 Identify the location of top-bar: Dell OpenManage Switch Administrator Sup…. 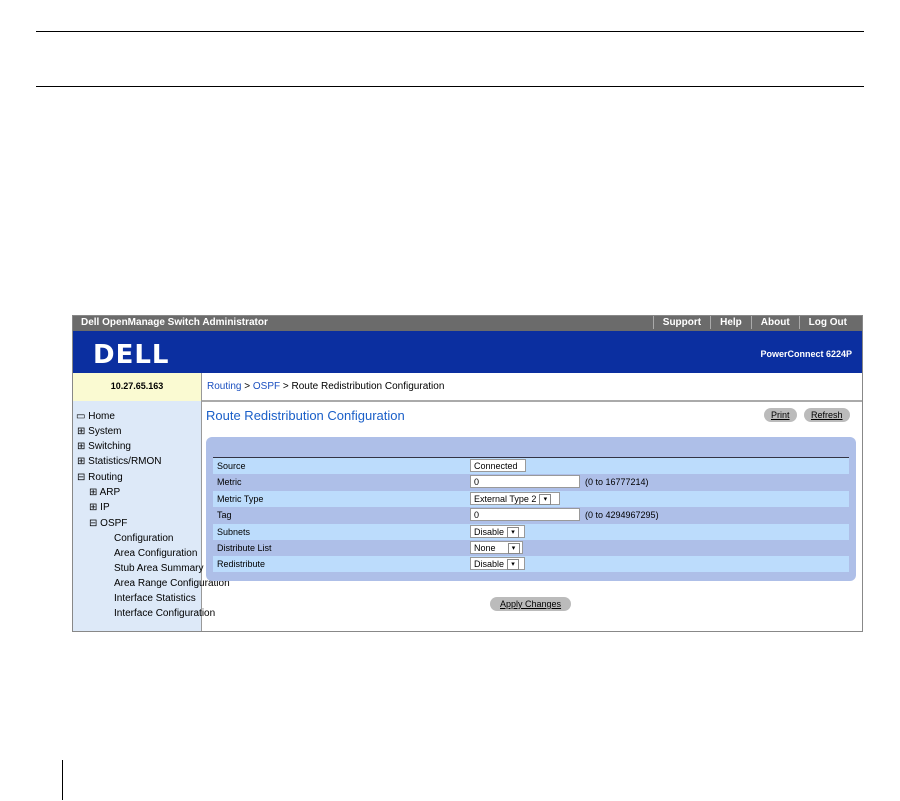
(467, 323).